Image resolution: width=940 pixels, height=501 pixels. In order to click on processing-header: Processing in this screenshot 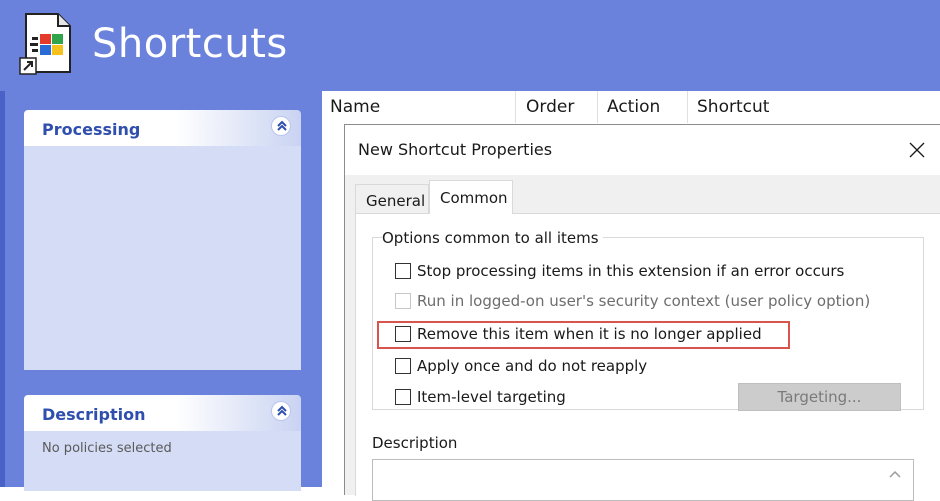, I will do `click(162, 128)`.